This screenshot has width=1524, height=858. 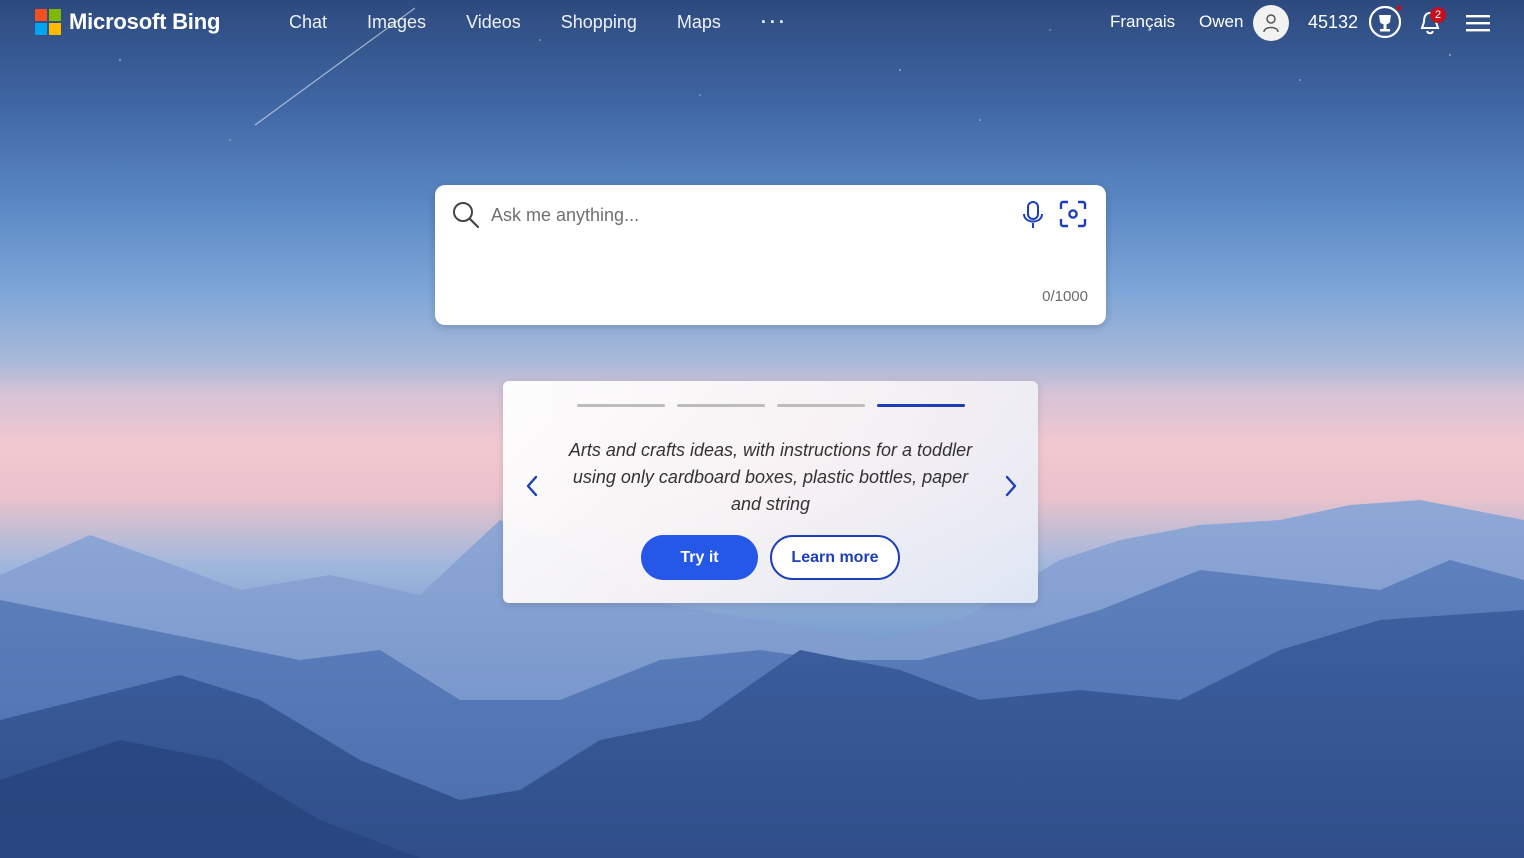 I want to click on nav-images: Images, so click(x=396, y=22).